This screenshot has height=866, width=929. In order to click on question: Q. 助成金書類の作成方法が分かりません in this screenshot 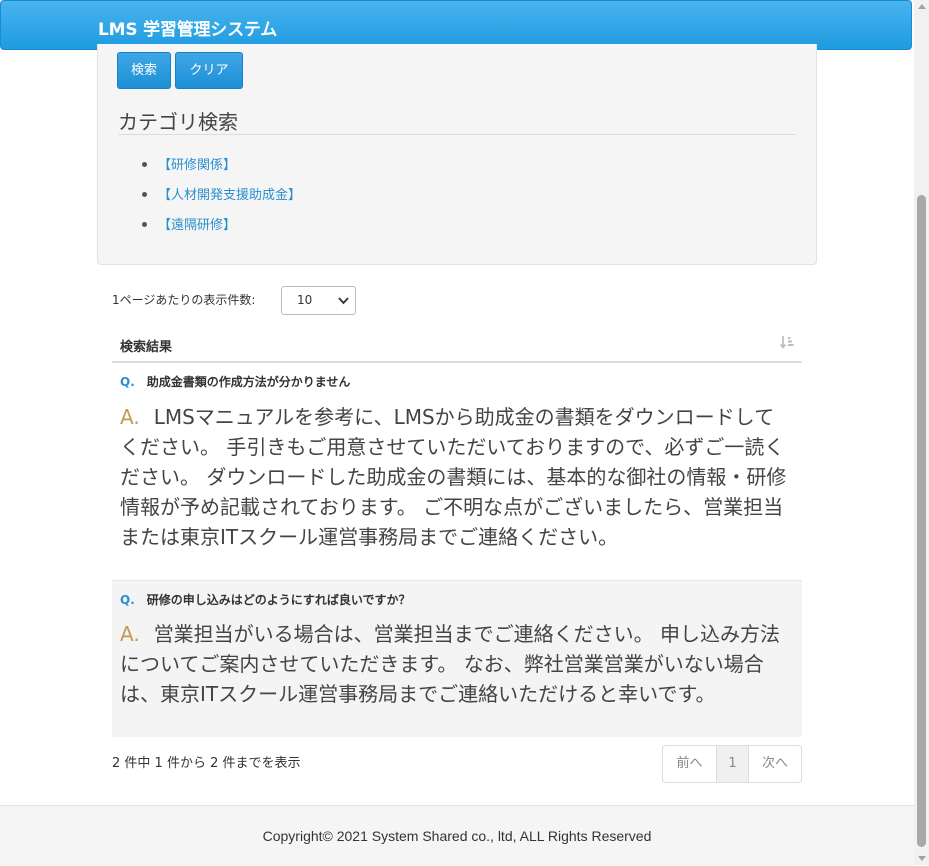, I will do `click(235, 381)`.